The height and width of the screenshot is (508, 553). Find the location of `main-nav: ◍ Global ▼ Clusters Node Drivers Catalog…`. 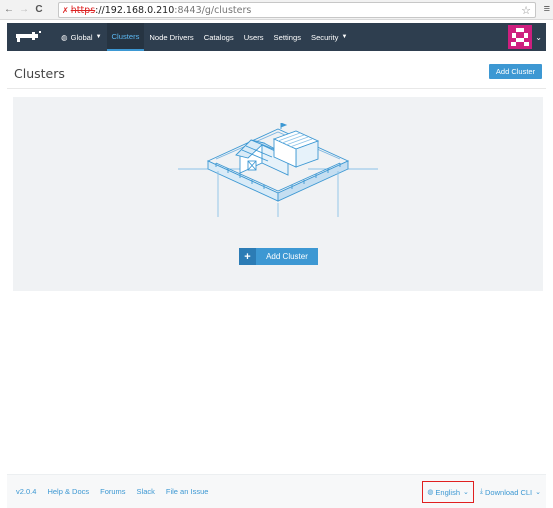

main-nav: ◍ Global ▼ Clusters Node Drivers Catalog… is located at coordinates (200, 37).